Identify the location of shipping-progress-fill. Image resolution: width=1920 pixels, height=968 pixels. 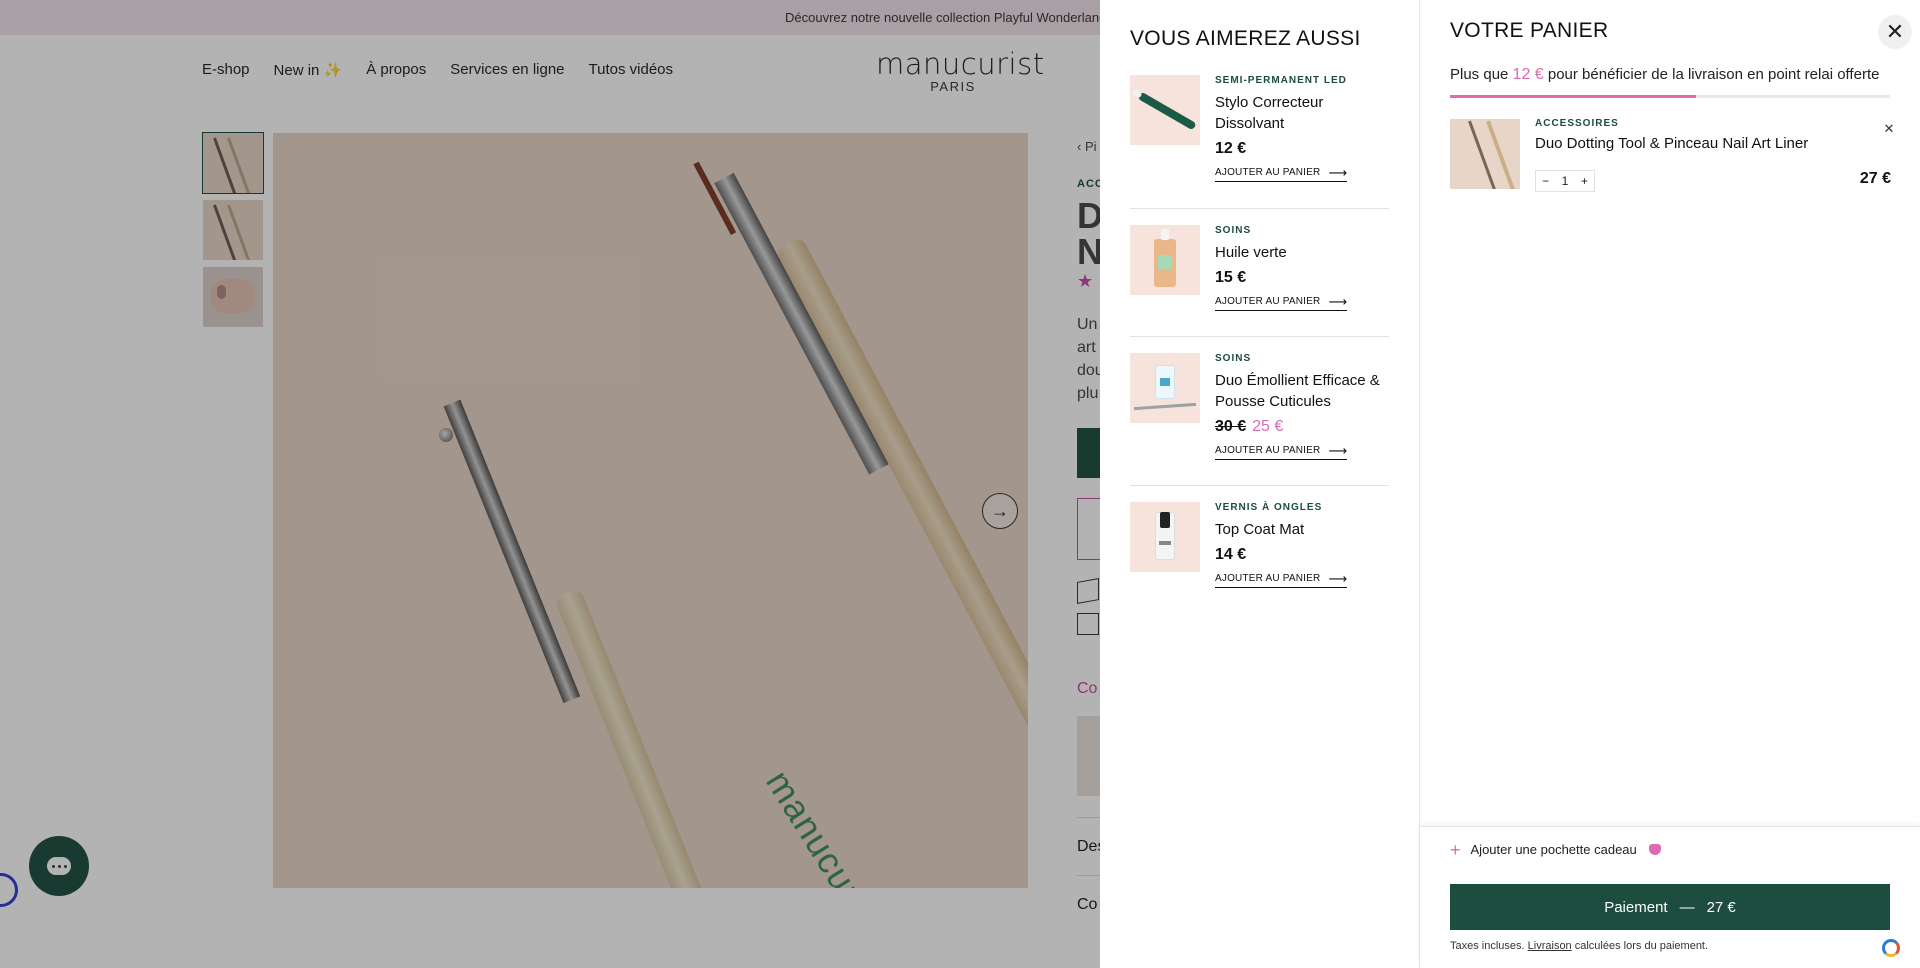
(1573, 96).